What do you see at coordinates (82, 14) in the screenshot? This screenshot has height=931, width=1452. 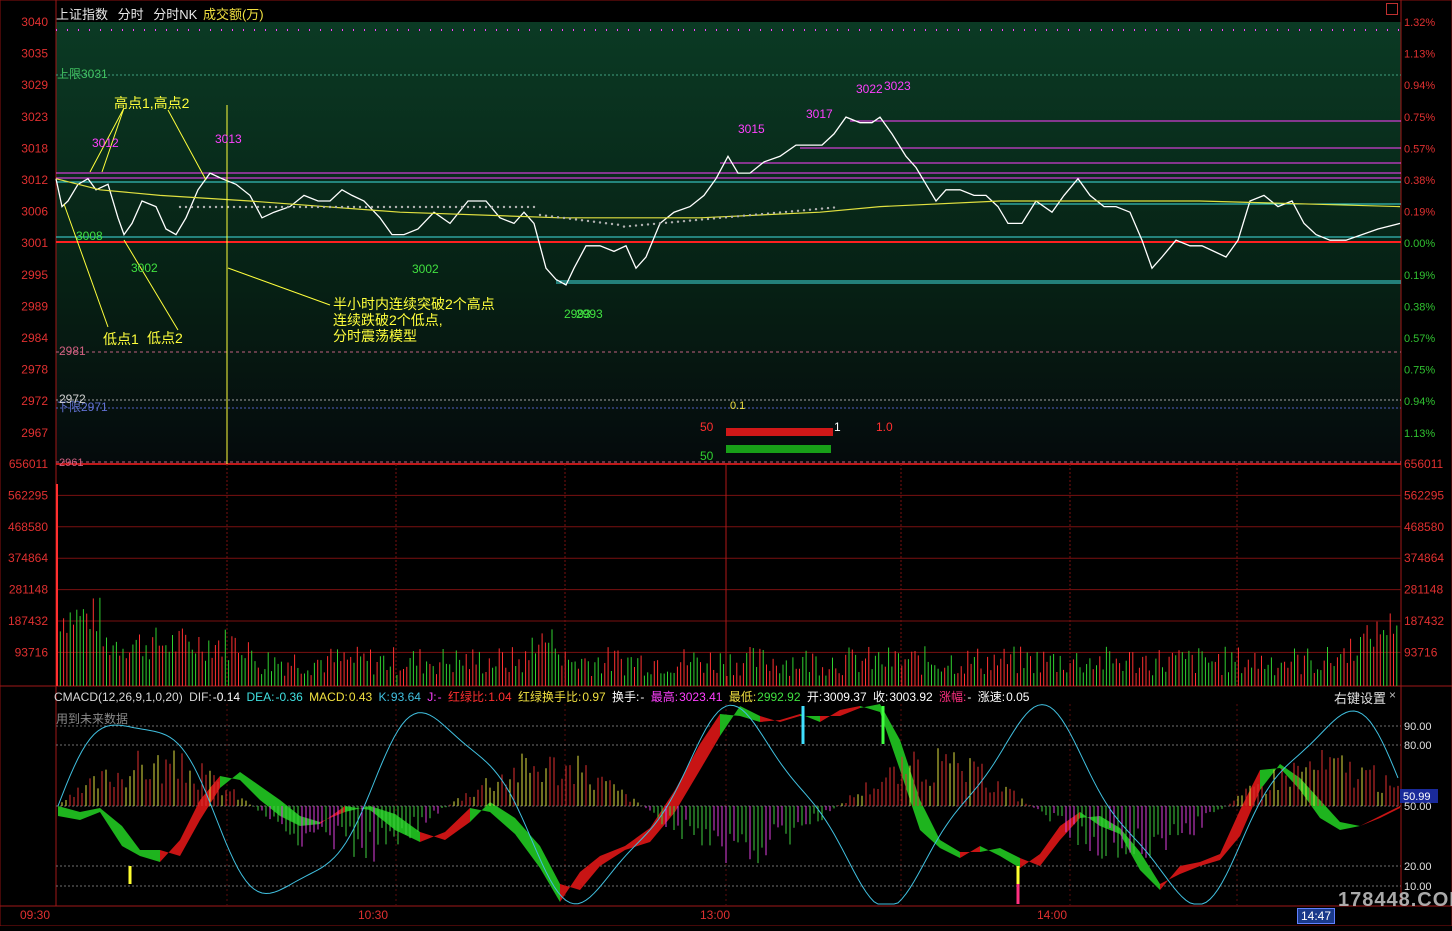 I see `index-name: 上证指数` at bounding box center [82, 14].